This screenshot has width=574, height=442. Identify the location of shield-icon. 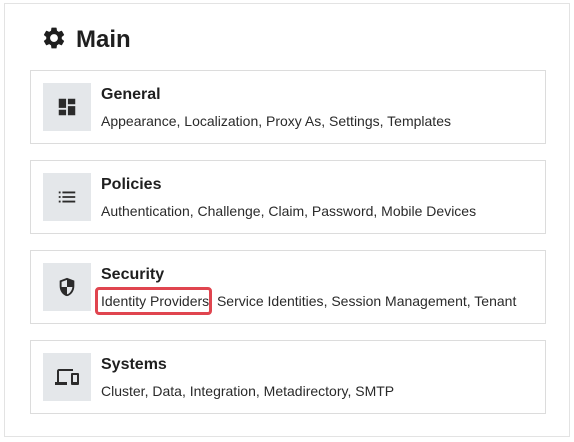
(67, 287).